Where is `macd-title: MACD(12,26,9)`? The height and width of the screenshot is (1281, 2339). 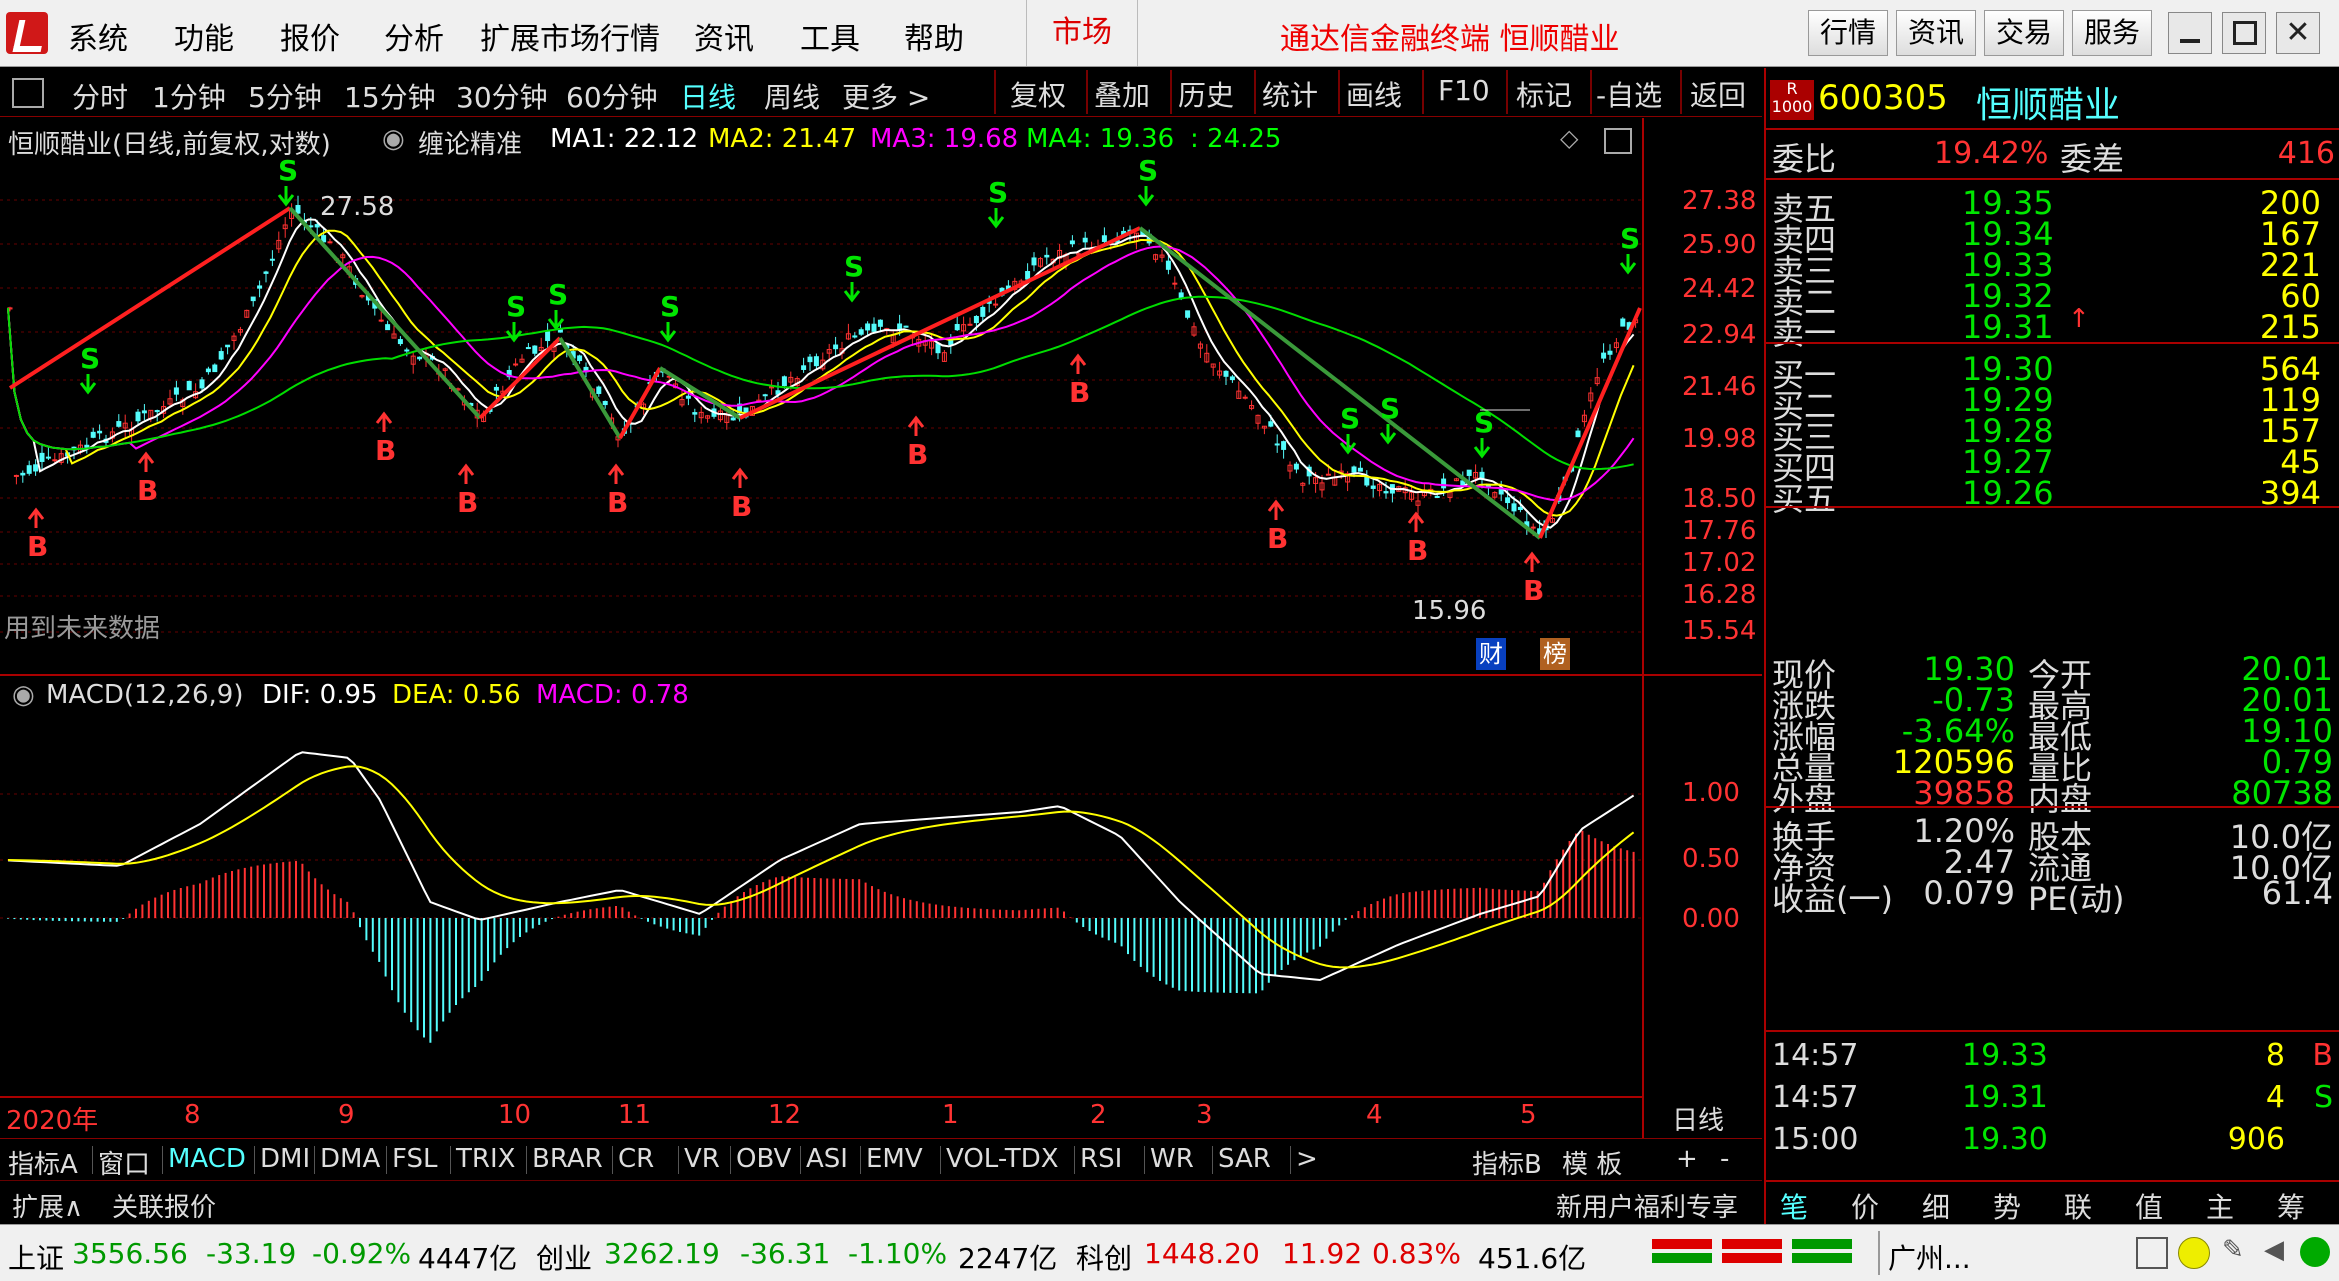
macd-title: MACD(12,26,9) is located at coordinates (144, 695).